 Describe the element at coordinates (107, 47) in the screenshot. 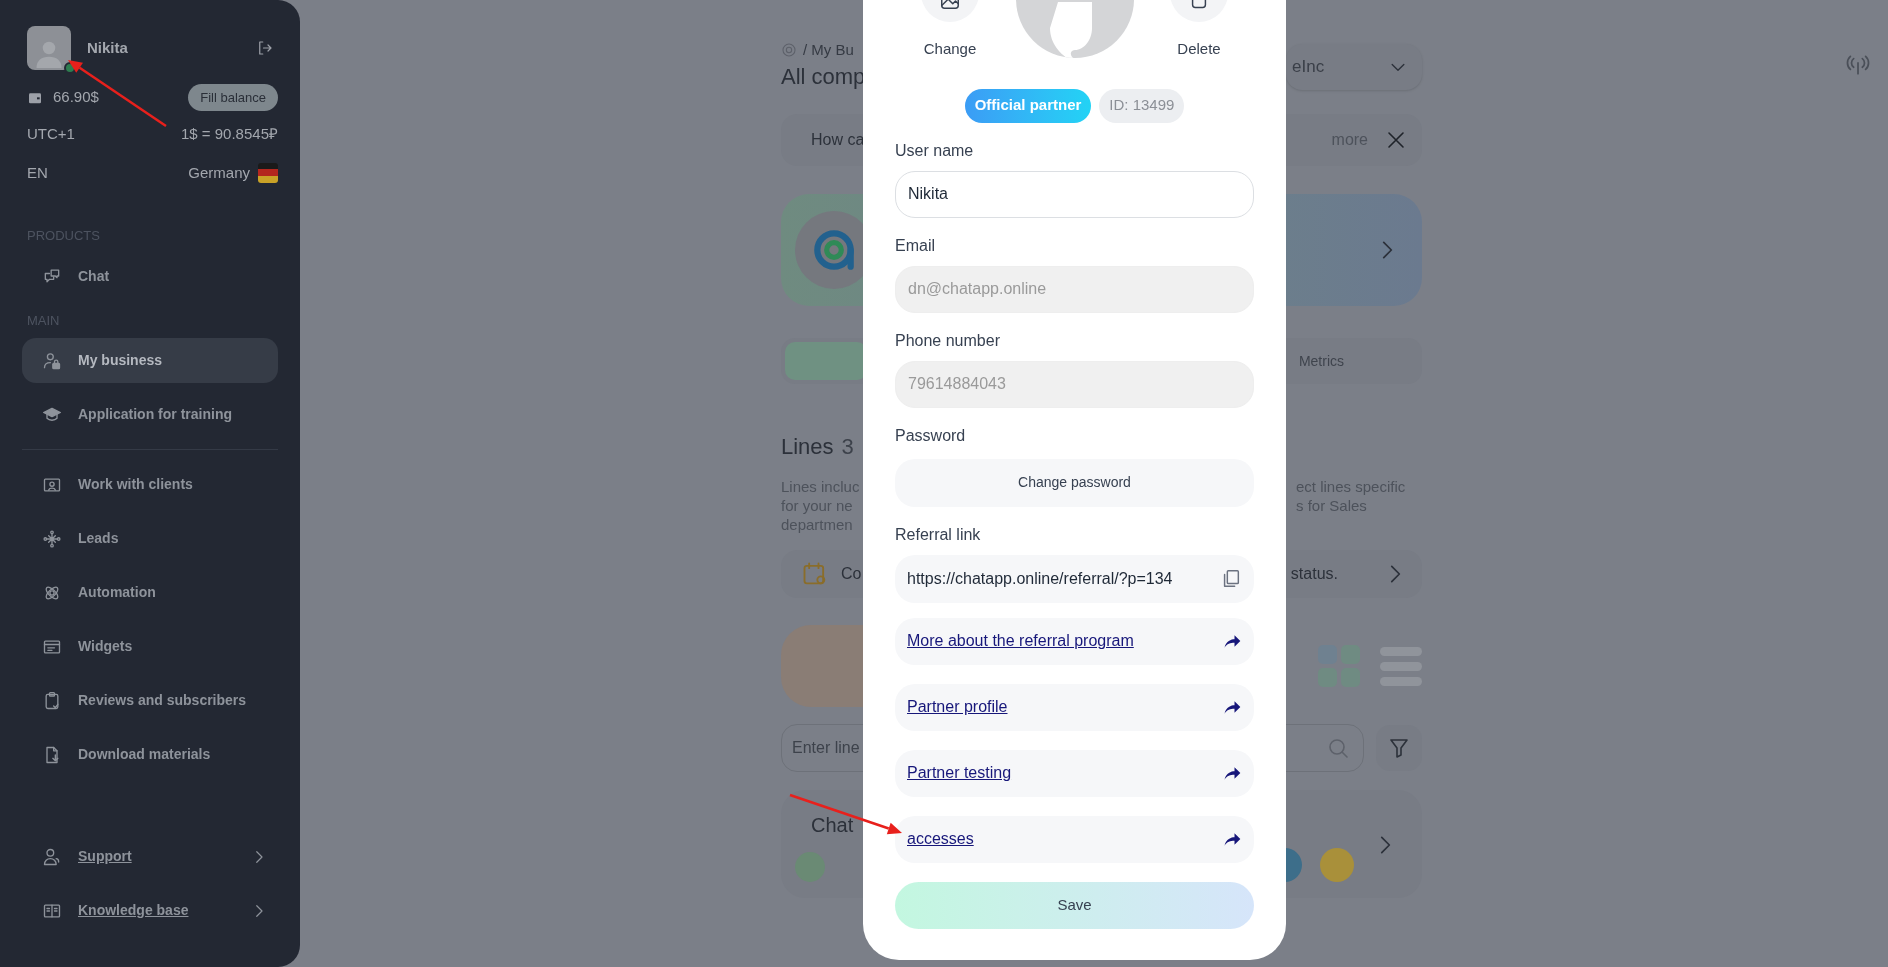

I see `user-name: Nikita` at that location.